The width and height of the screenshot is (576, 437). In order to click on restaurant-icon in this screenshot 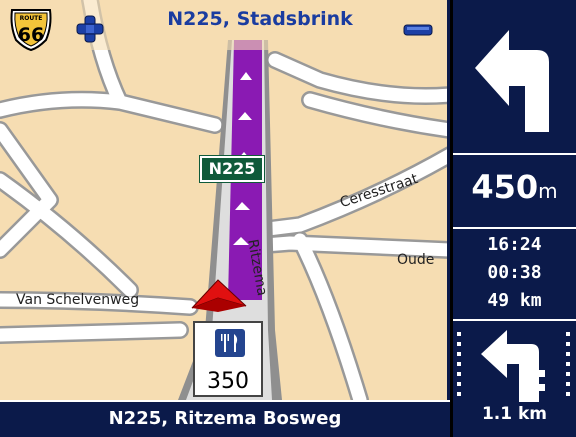, I will do `click(230, 343)`.